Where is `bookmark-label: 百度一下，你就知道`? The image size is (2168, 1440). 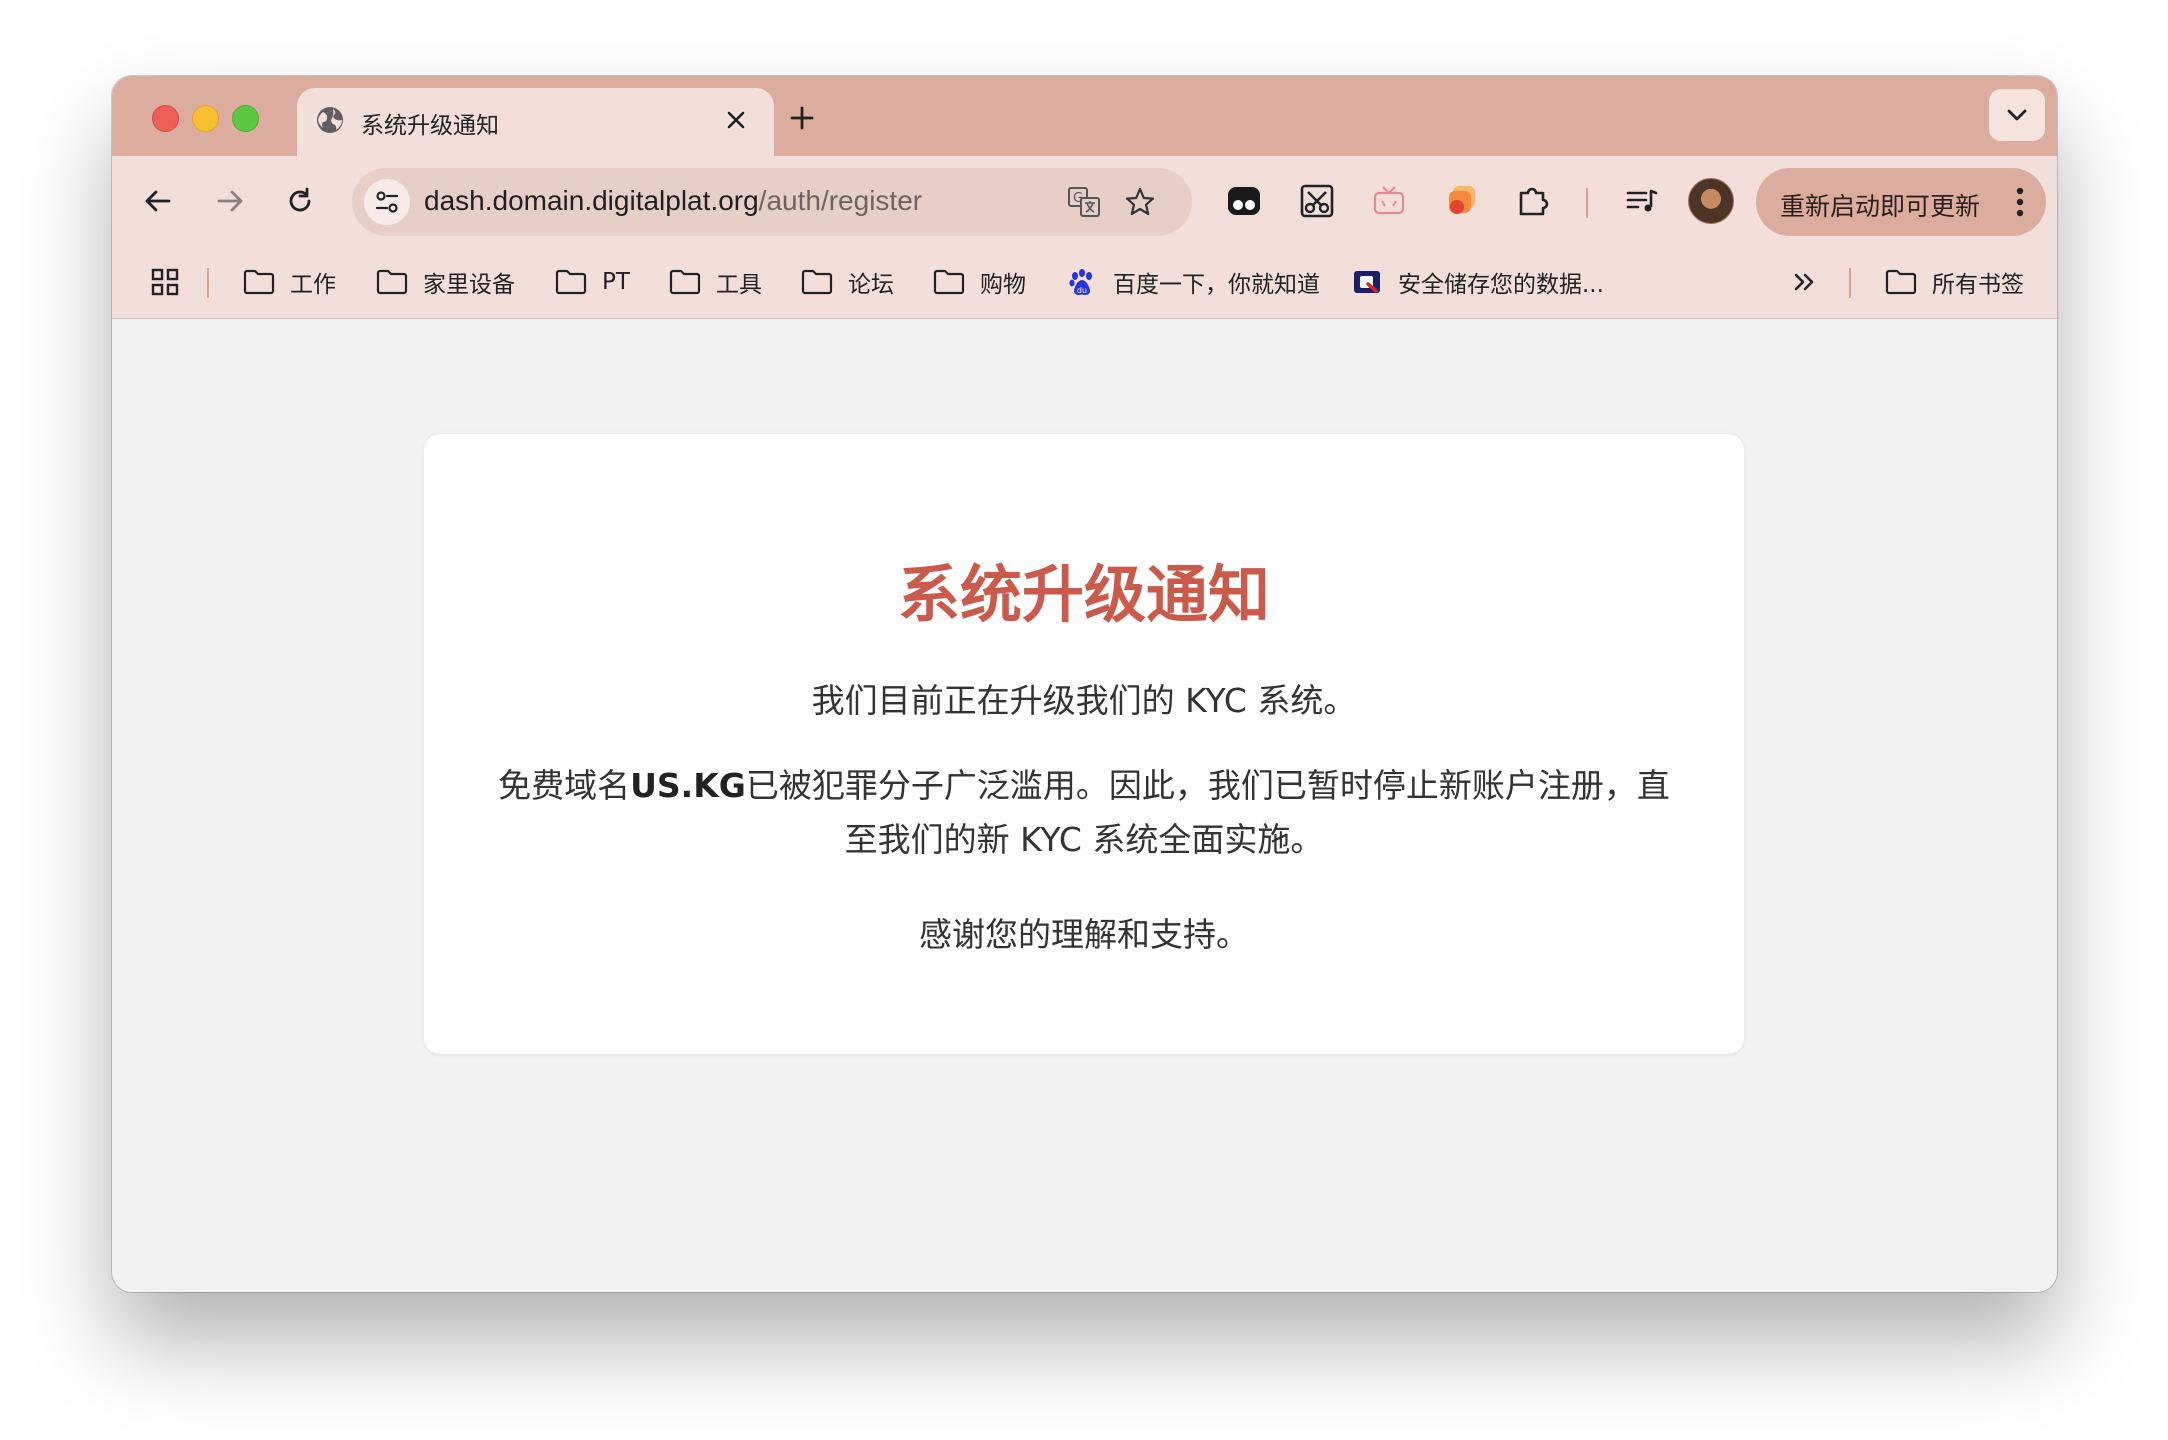 bookmark-label: 百度一下，你就知道 is located at coordinates (1216, 285).